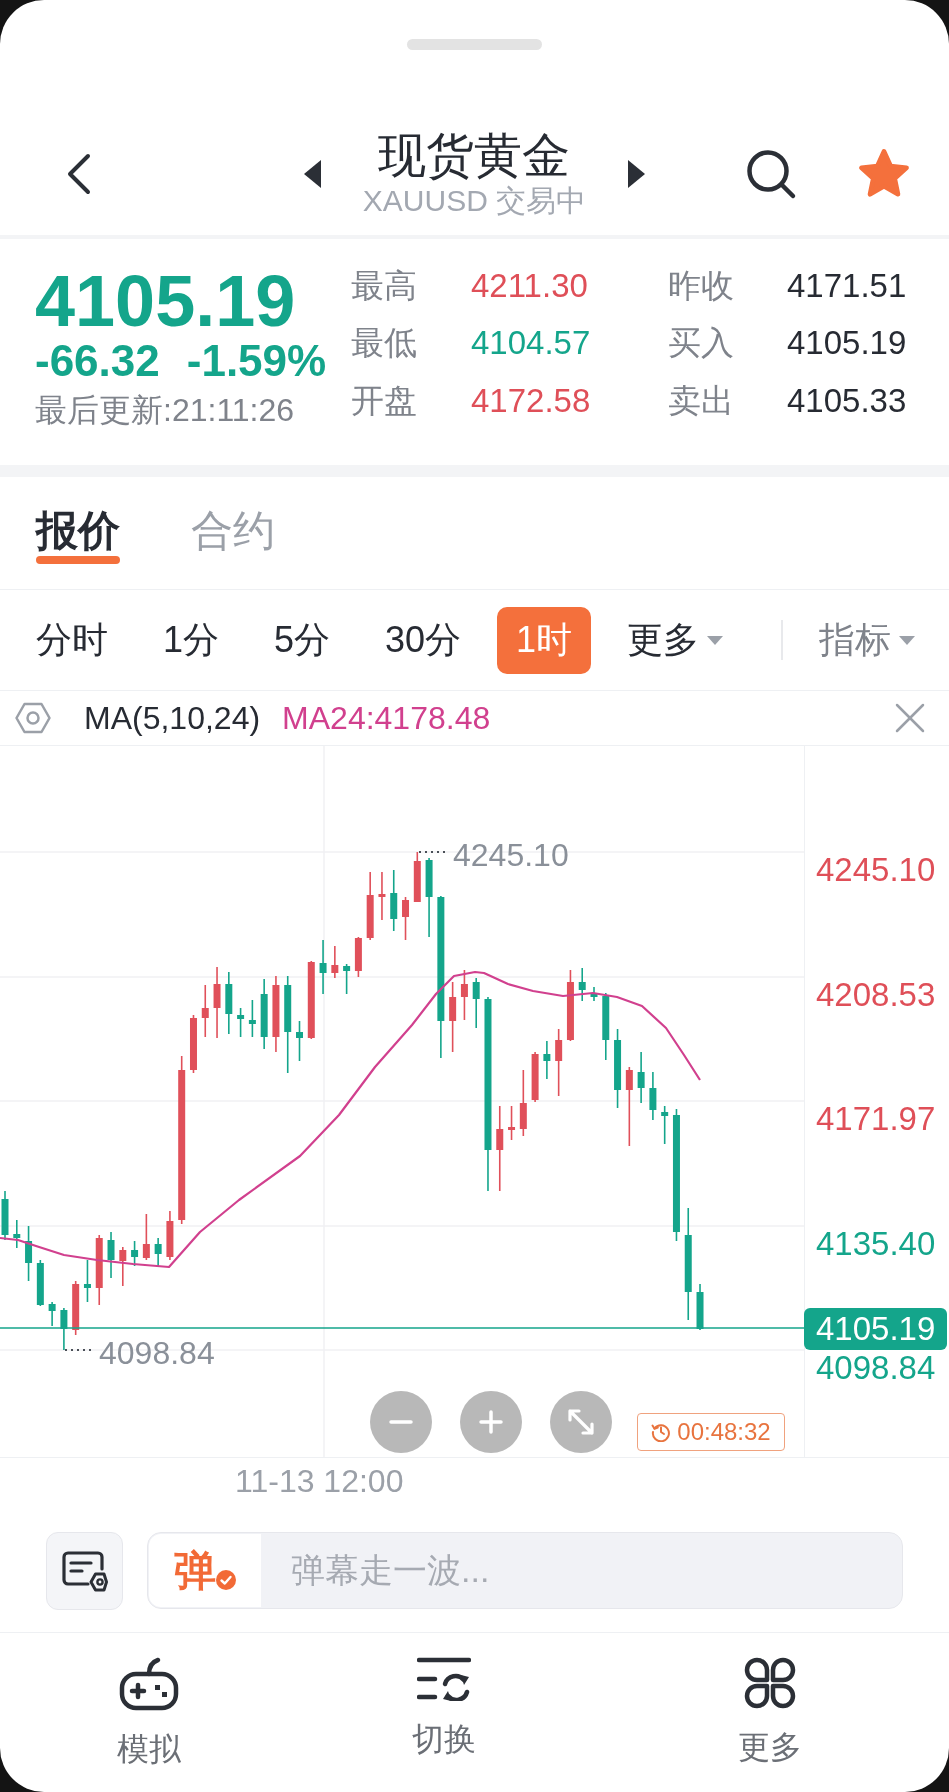  Describe the element at coordinates (637, 174) in the screenshot. I see `triangle-right-icon` at that location.